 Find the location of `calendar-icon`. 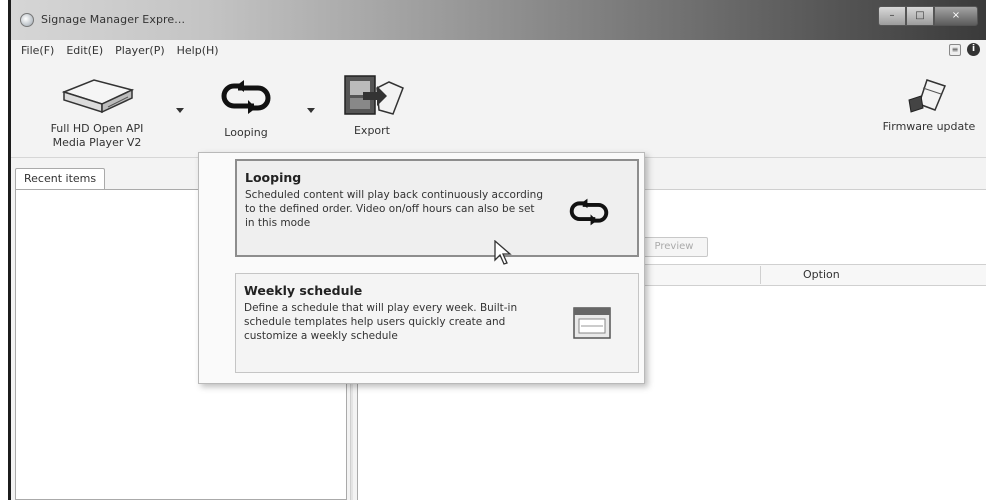

calendar-icon is located at coordinates (592, 323).